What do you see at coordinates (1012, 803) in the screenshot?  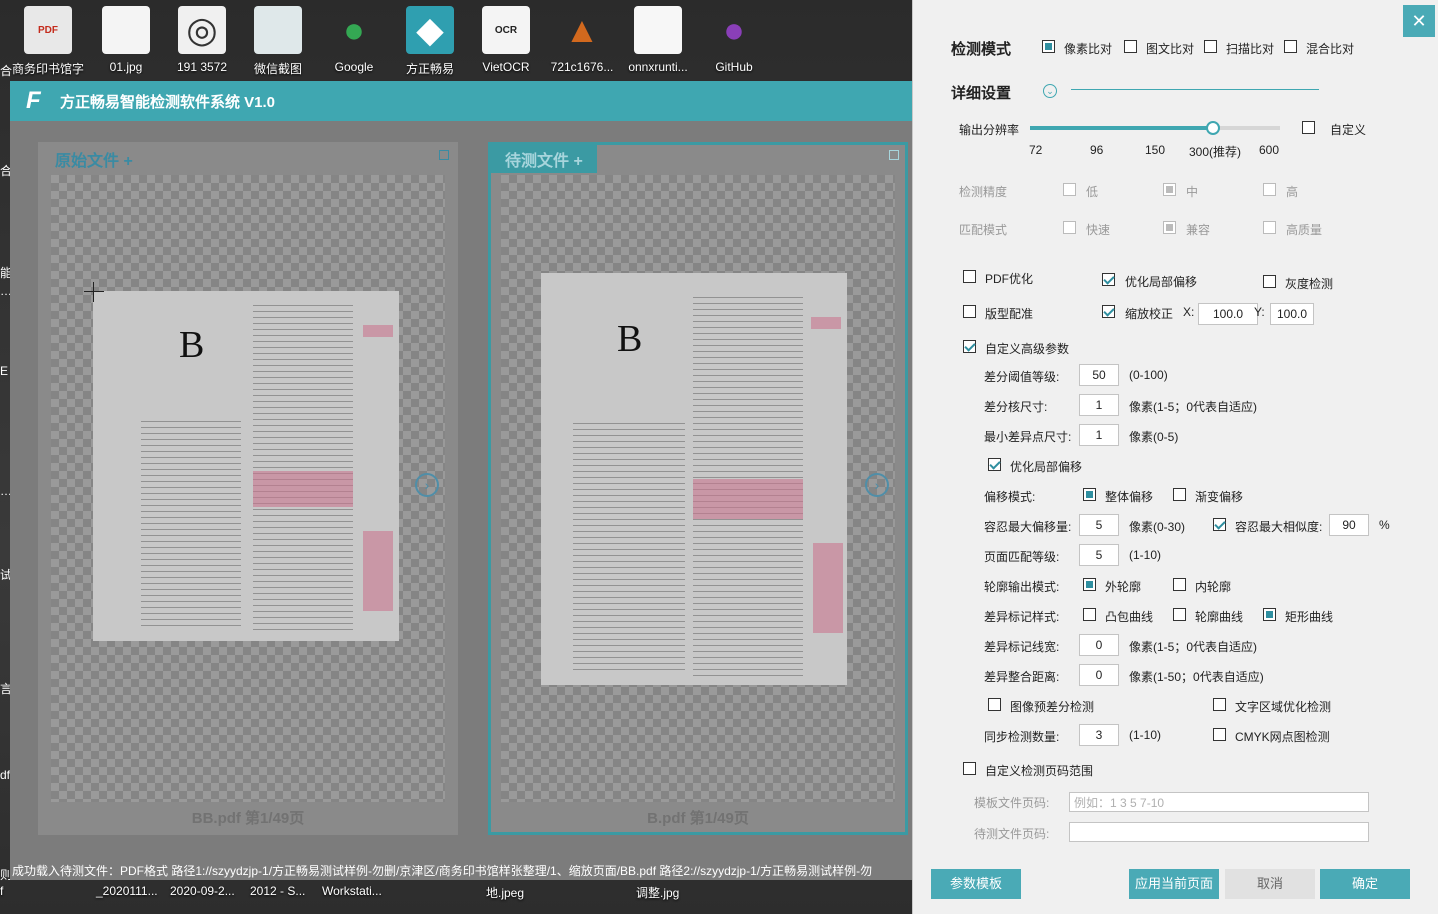 I see `template-page-label: 模板文件页码:` at bounding box center [1012, 803].